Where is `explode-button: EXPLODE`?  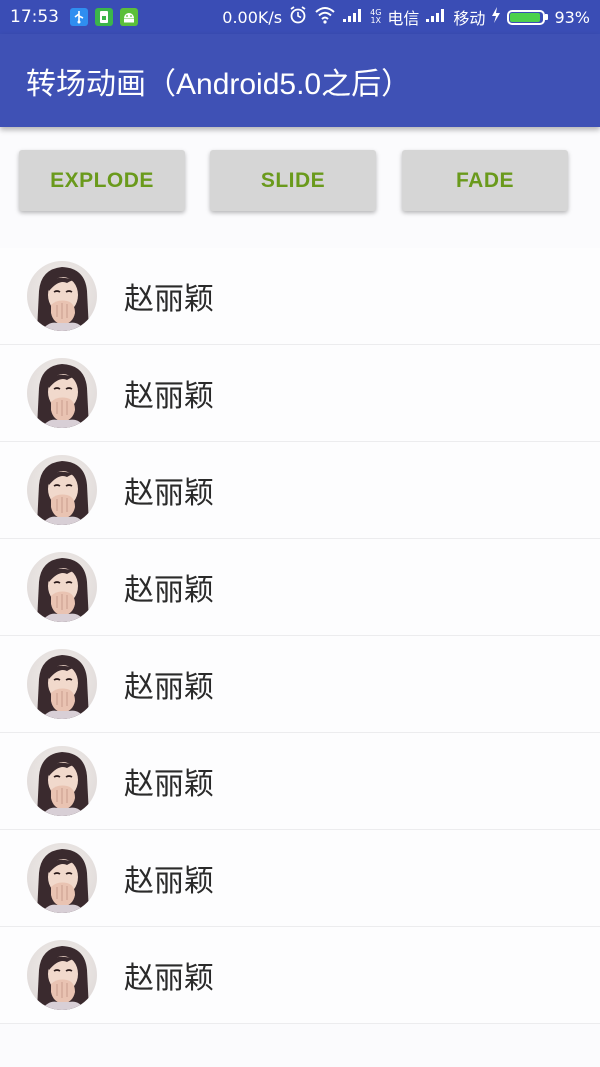 explode-button: EXPLODE is located at coordinates (102, 180).